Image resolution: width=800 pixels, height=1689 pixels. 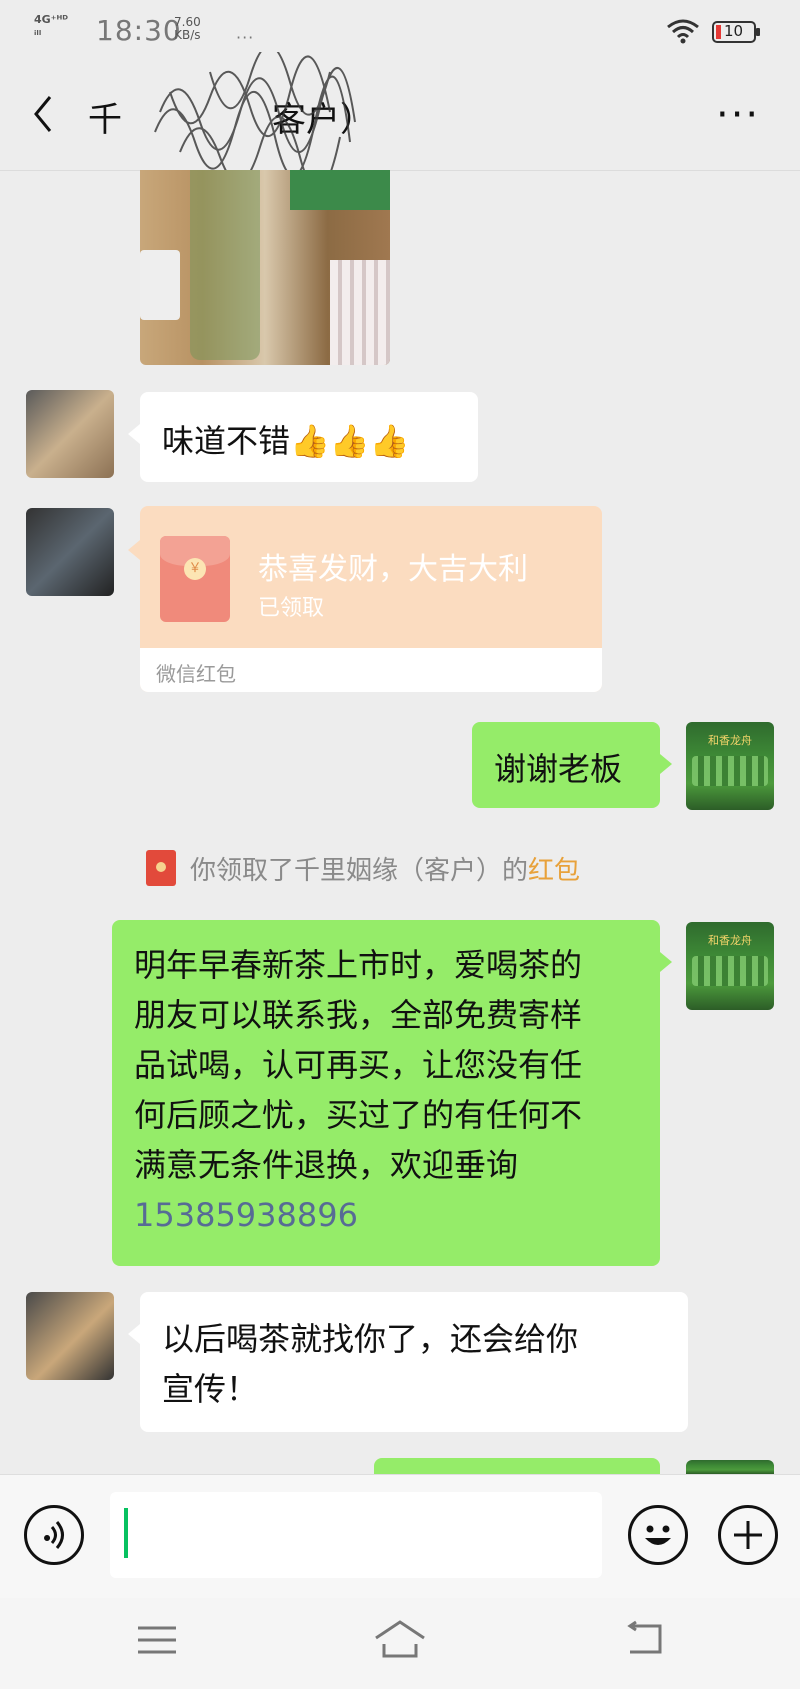 I want to click on message-line: 何后顾之忧，买过了的有任何不, so click(x=358, y=1115).